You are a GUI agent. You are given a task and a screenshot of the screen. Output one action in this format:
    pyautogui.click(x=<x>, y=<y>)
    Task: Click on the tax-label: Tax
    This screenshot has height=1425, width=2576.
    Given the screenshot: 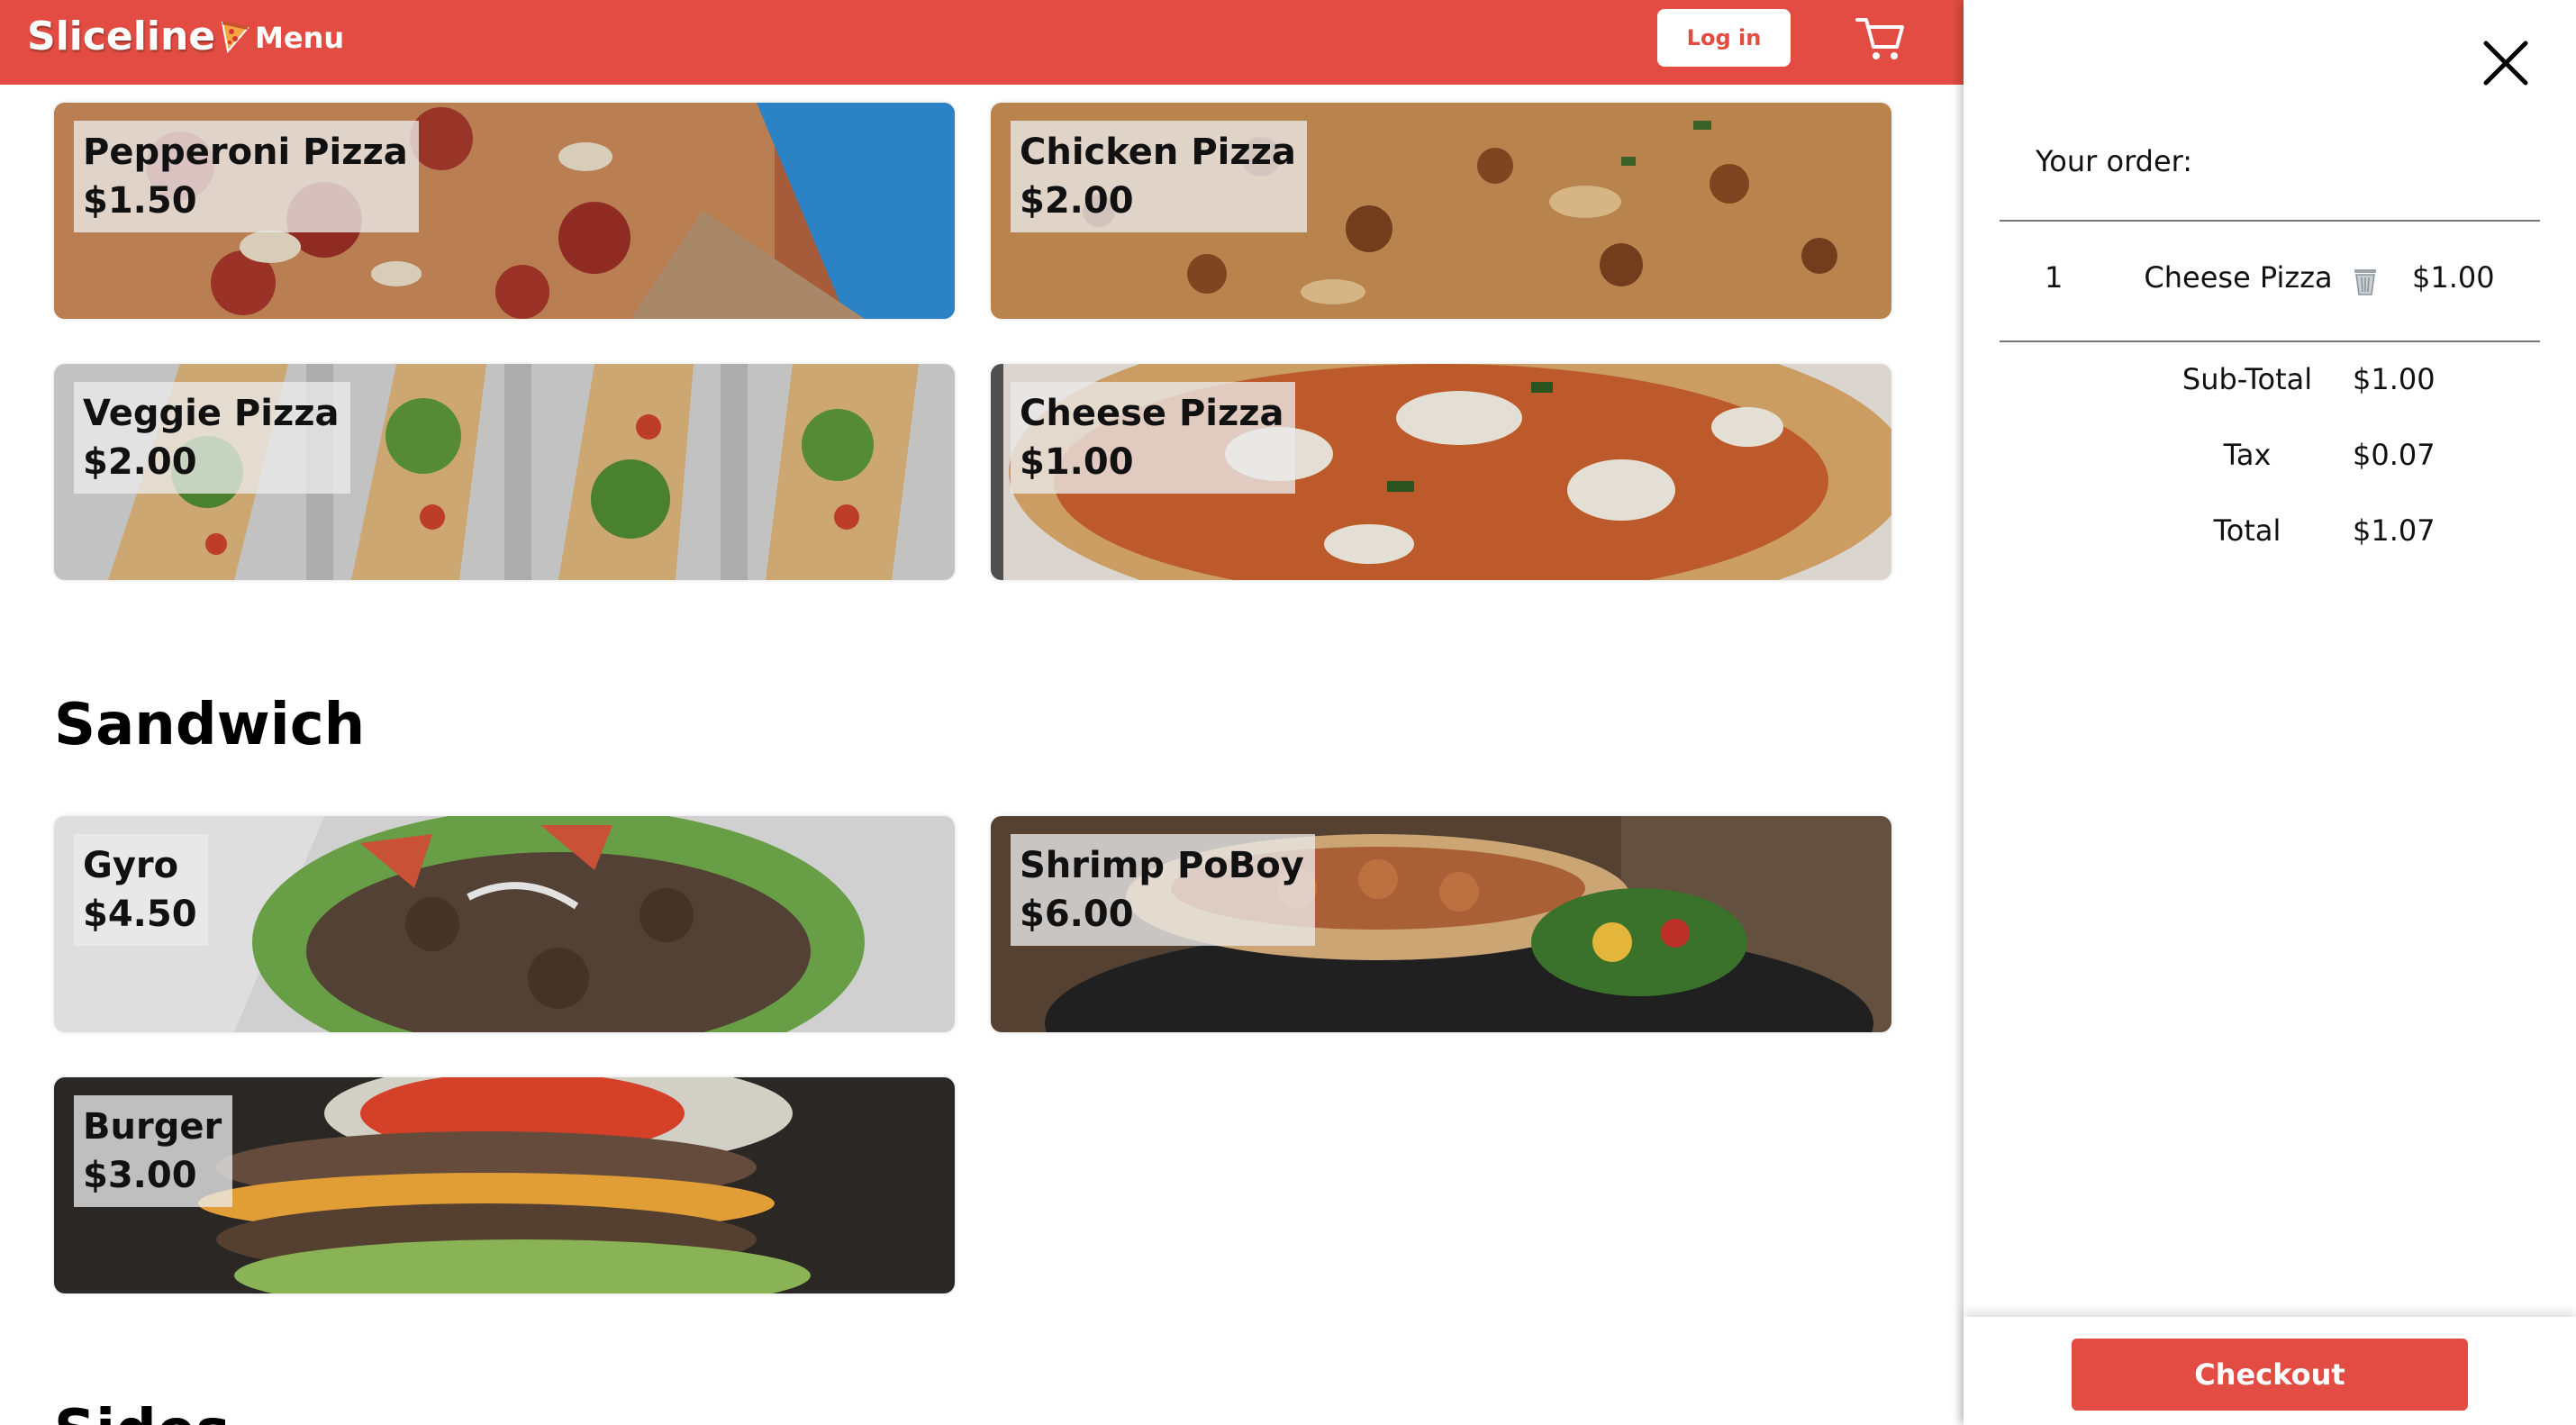 What is the action you would take?
    pyautogui.click(x=2247, y=455)
    